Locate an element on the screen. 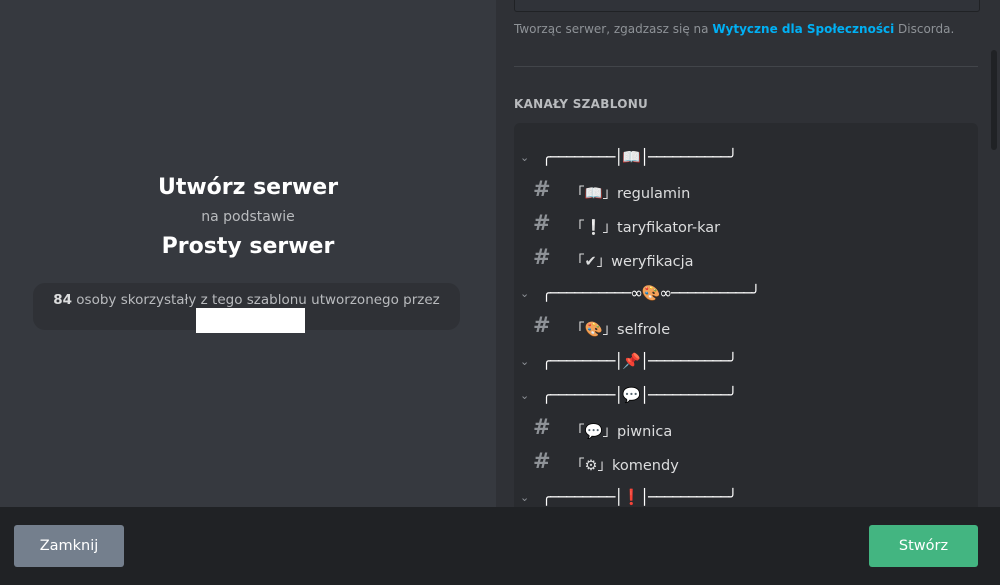 The image size is (1000, 585). category-row: ⌄ ╭────────│📌│──────────╯ is located at coordinates (746, 364).